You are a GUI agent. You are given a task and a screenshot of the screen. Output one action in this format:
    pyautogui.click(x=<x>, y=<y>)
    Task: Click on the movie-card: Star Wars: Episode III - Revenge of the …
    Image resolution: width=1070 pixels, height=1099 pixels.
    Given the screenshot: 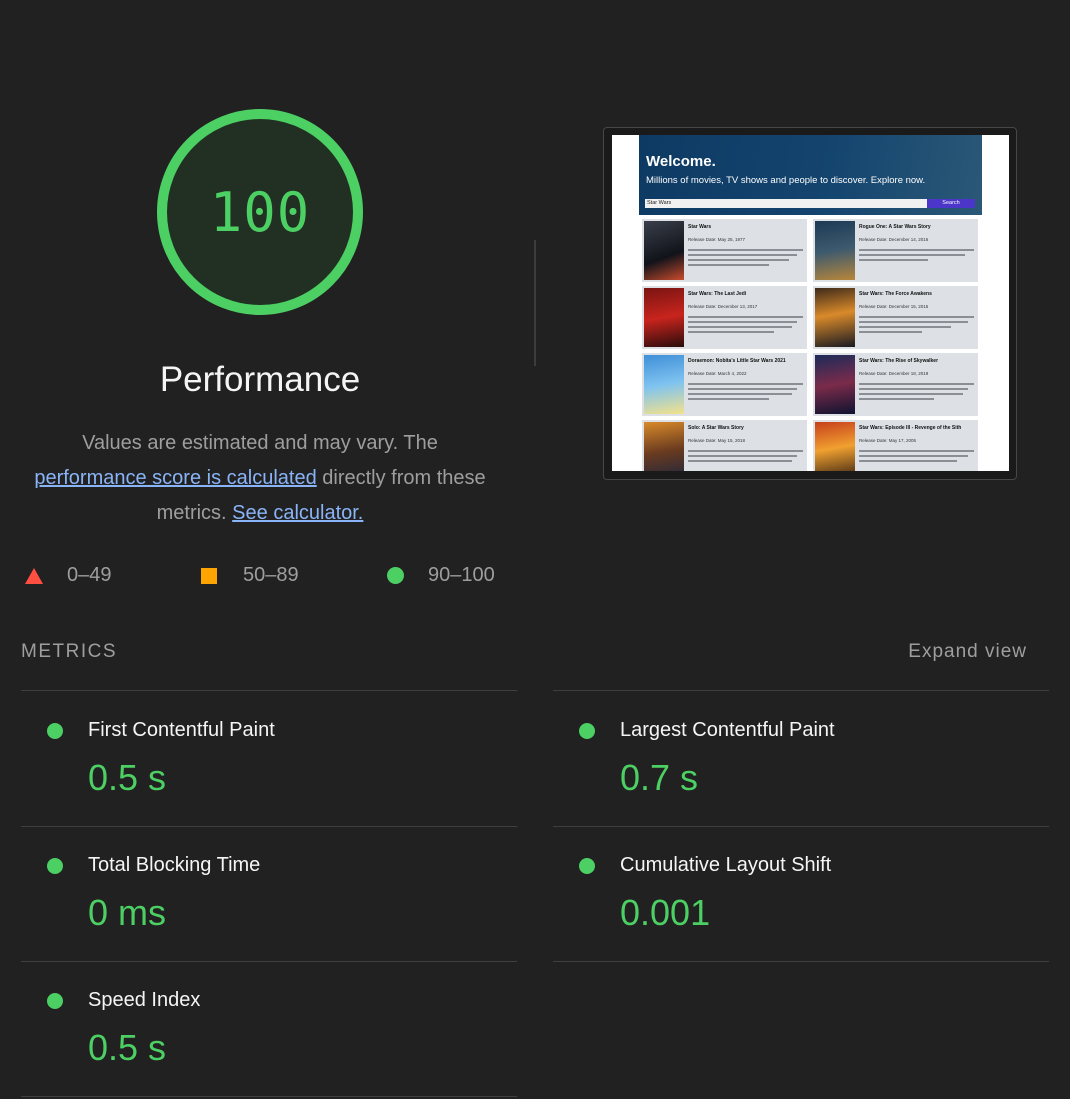 What is the action you would take?
    pyautogui.click(x=895, y=445)
    